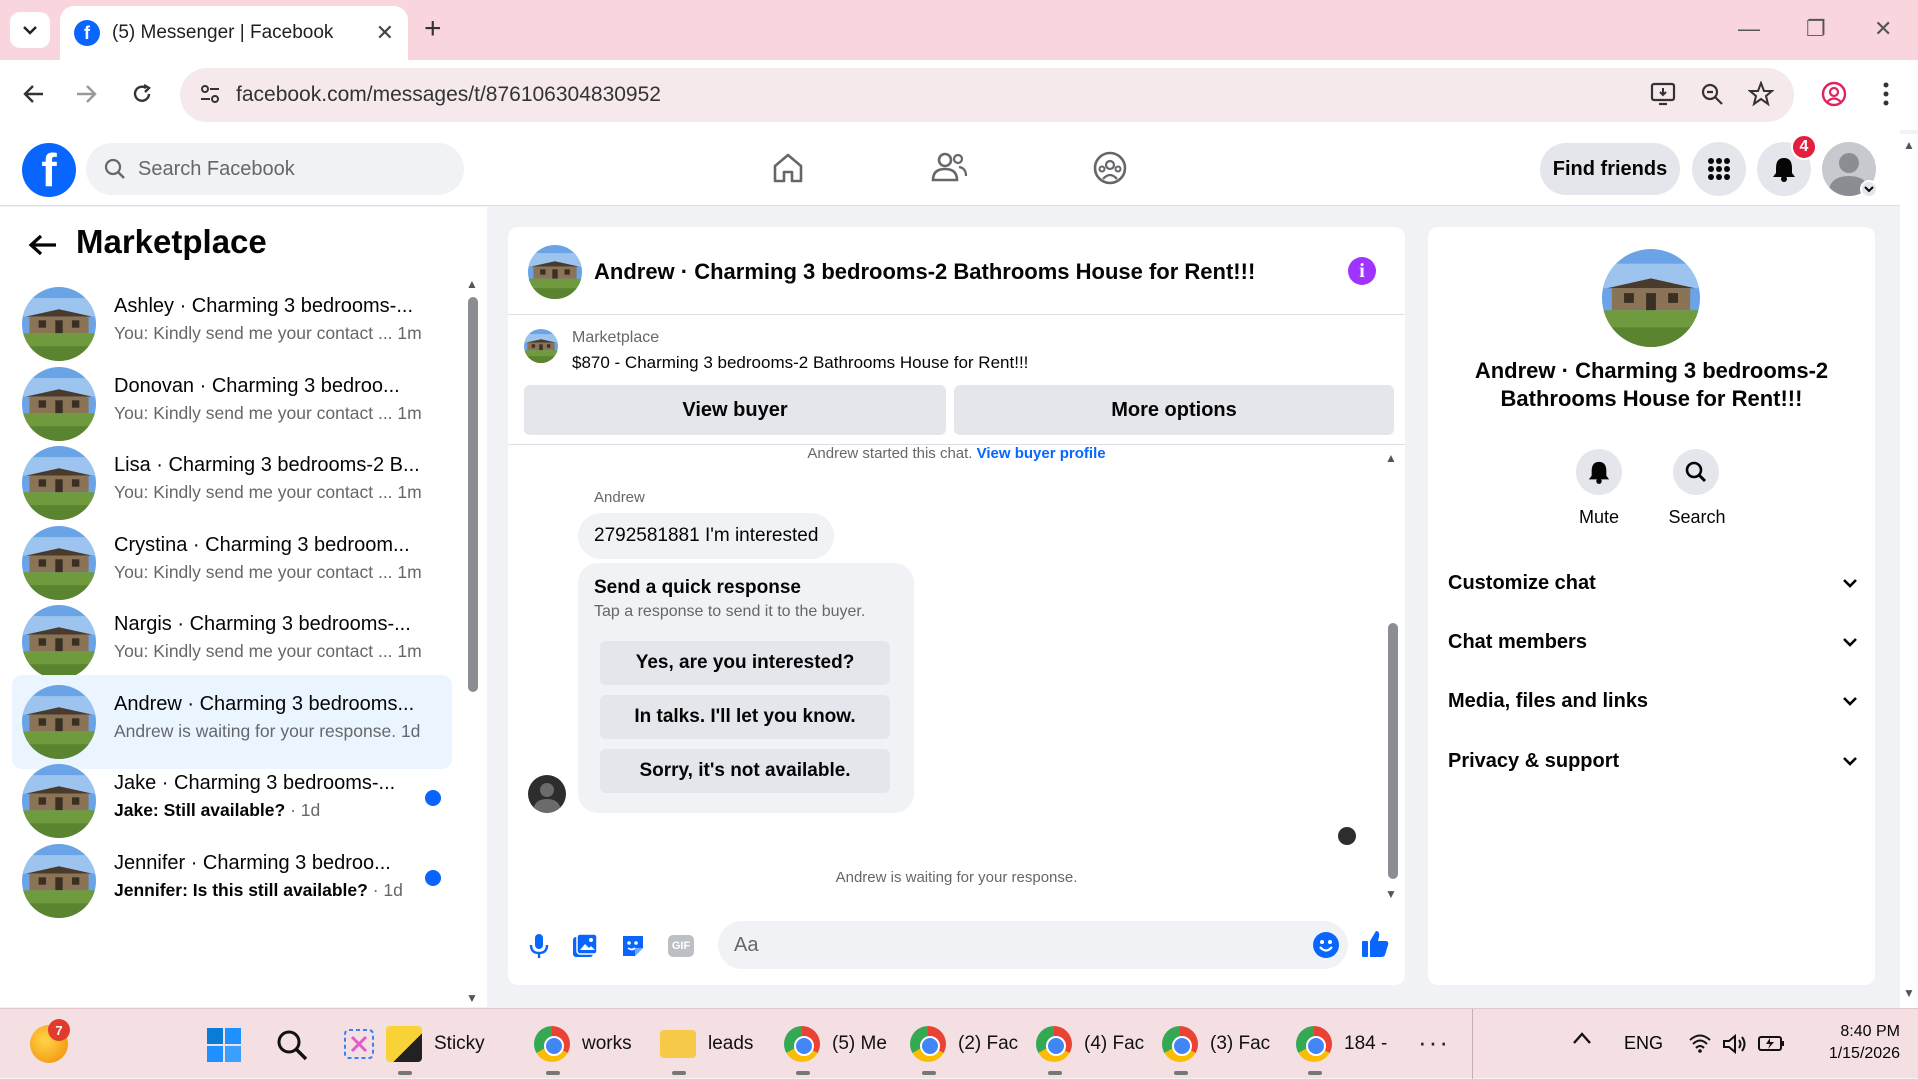 This screenshot has width=1918, height=1079. I want to click on taskbar-app-5: (4) Fac, so click(1090, 1044).